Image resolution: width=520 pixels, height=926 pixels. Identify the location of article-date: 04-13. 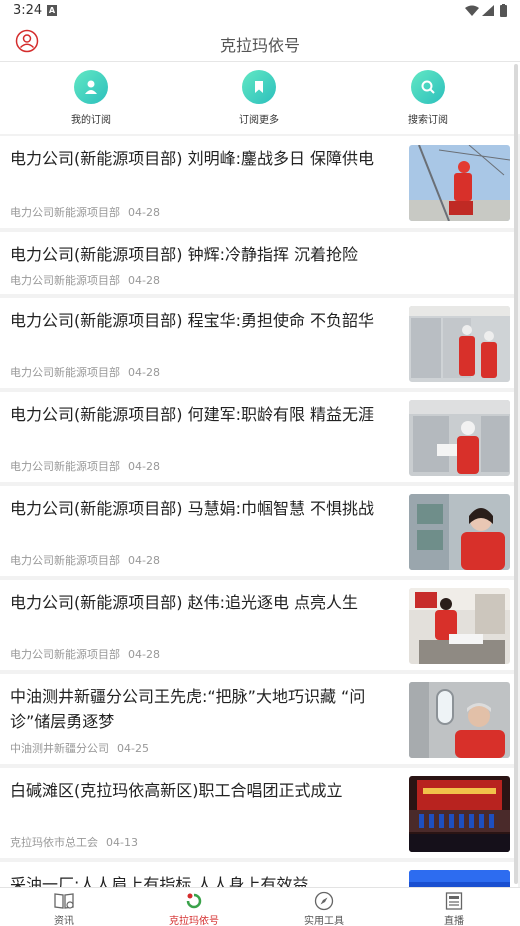
(122, 842).